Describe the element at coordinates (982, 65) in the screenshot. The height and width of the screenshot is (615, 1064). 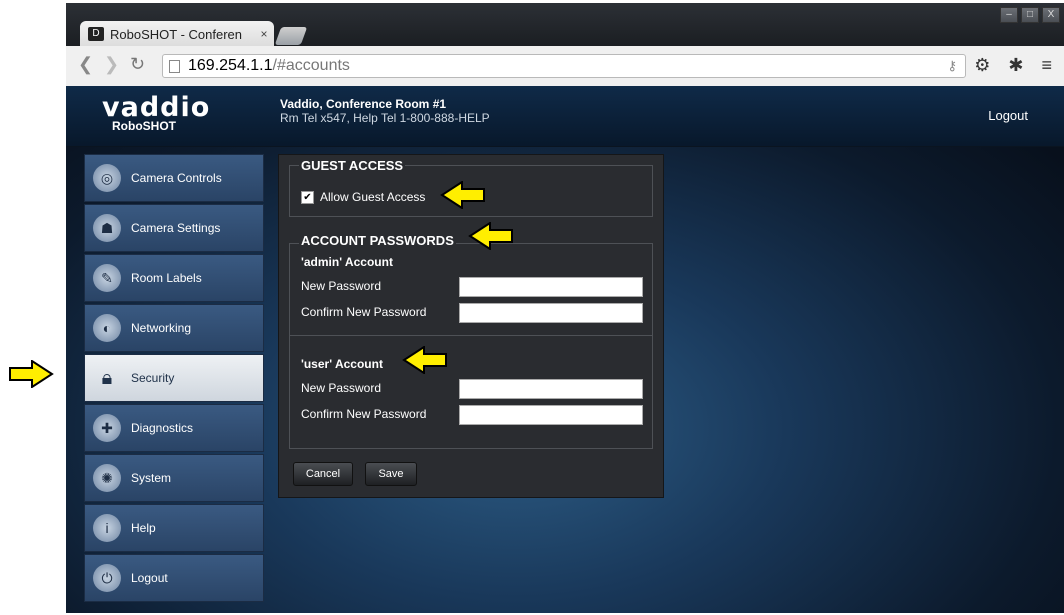
I see `gear-icon: ⚙` at that location.